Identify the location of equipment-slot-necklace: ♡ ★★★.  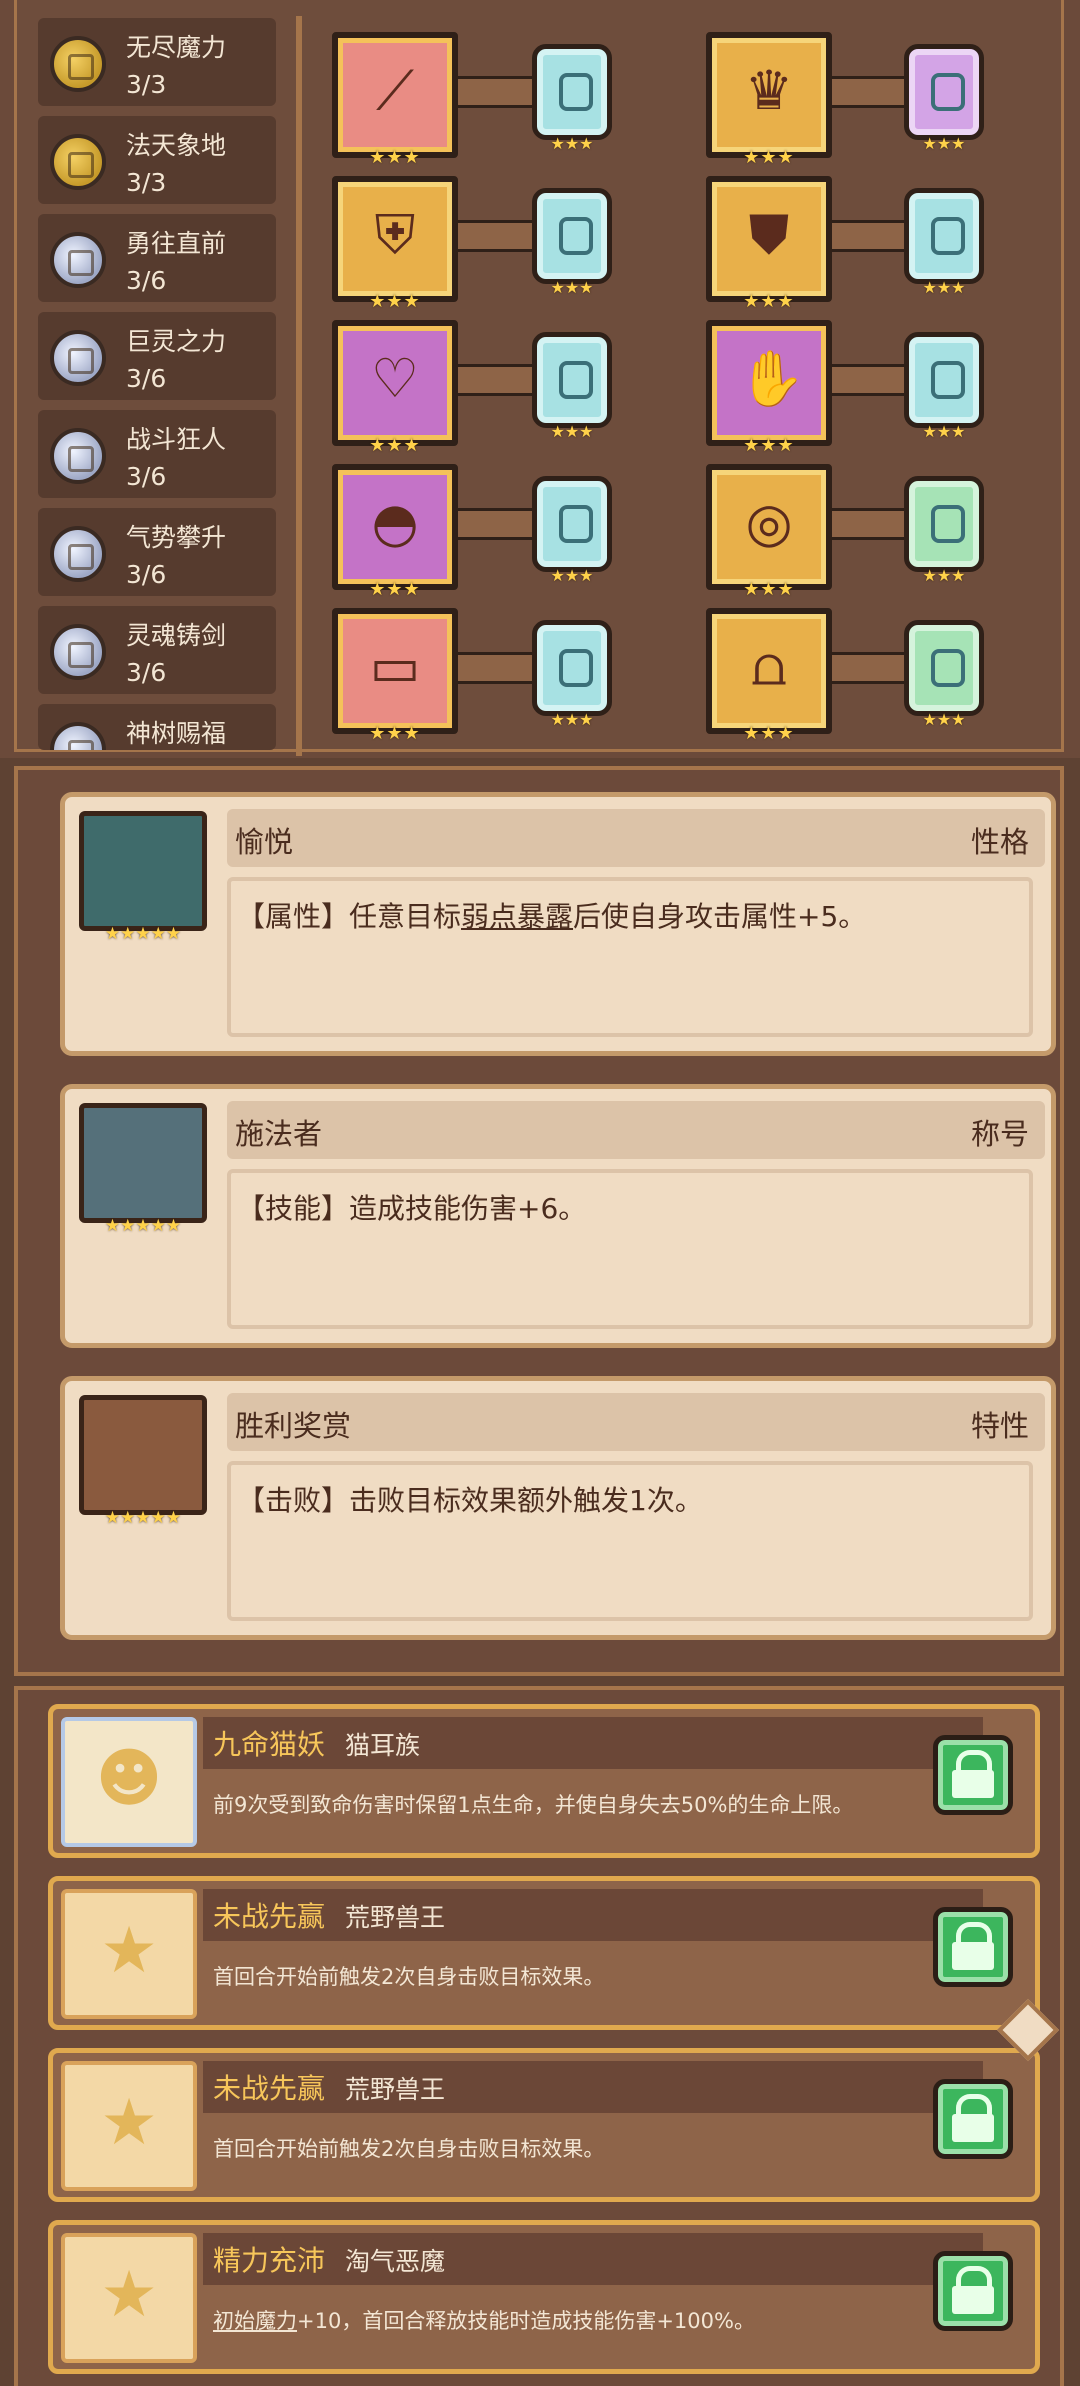
(395, 388).